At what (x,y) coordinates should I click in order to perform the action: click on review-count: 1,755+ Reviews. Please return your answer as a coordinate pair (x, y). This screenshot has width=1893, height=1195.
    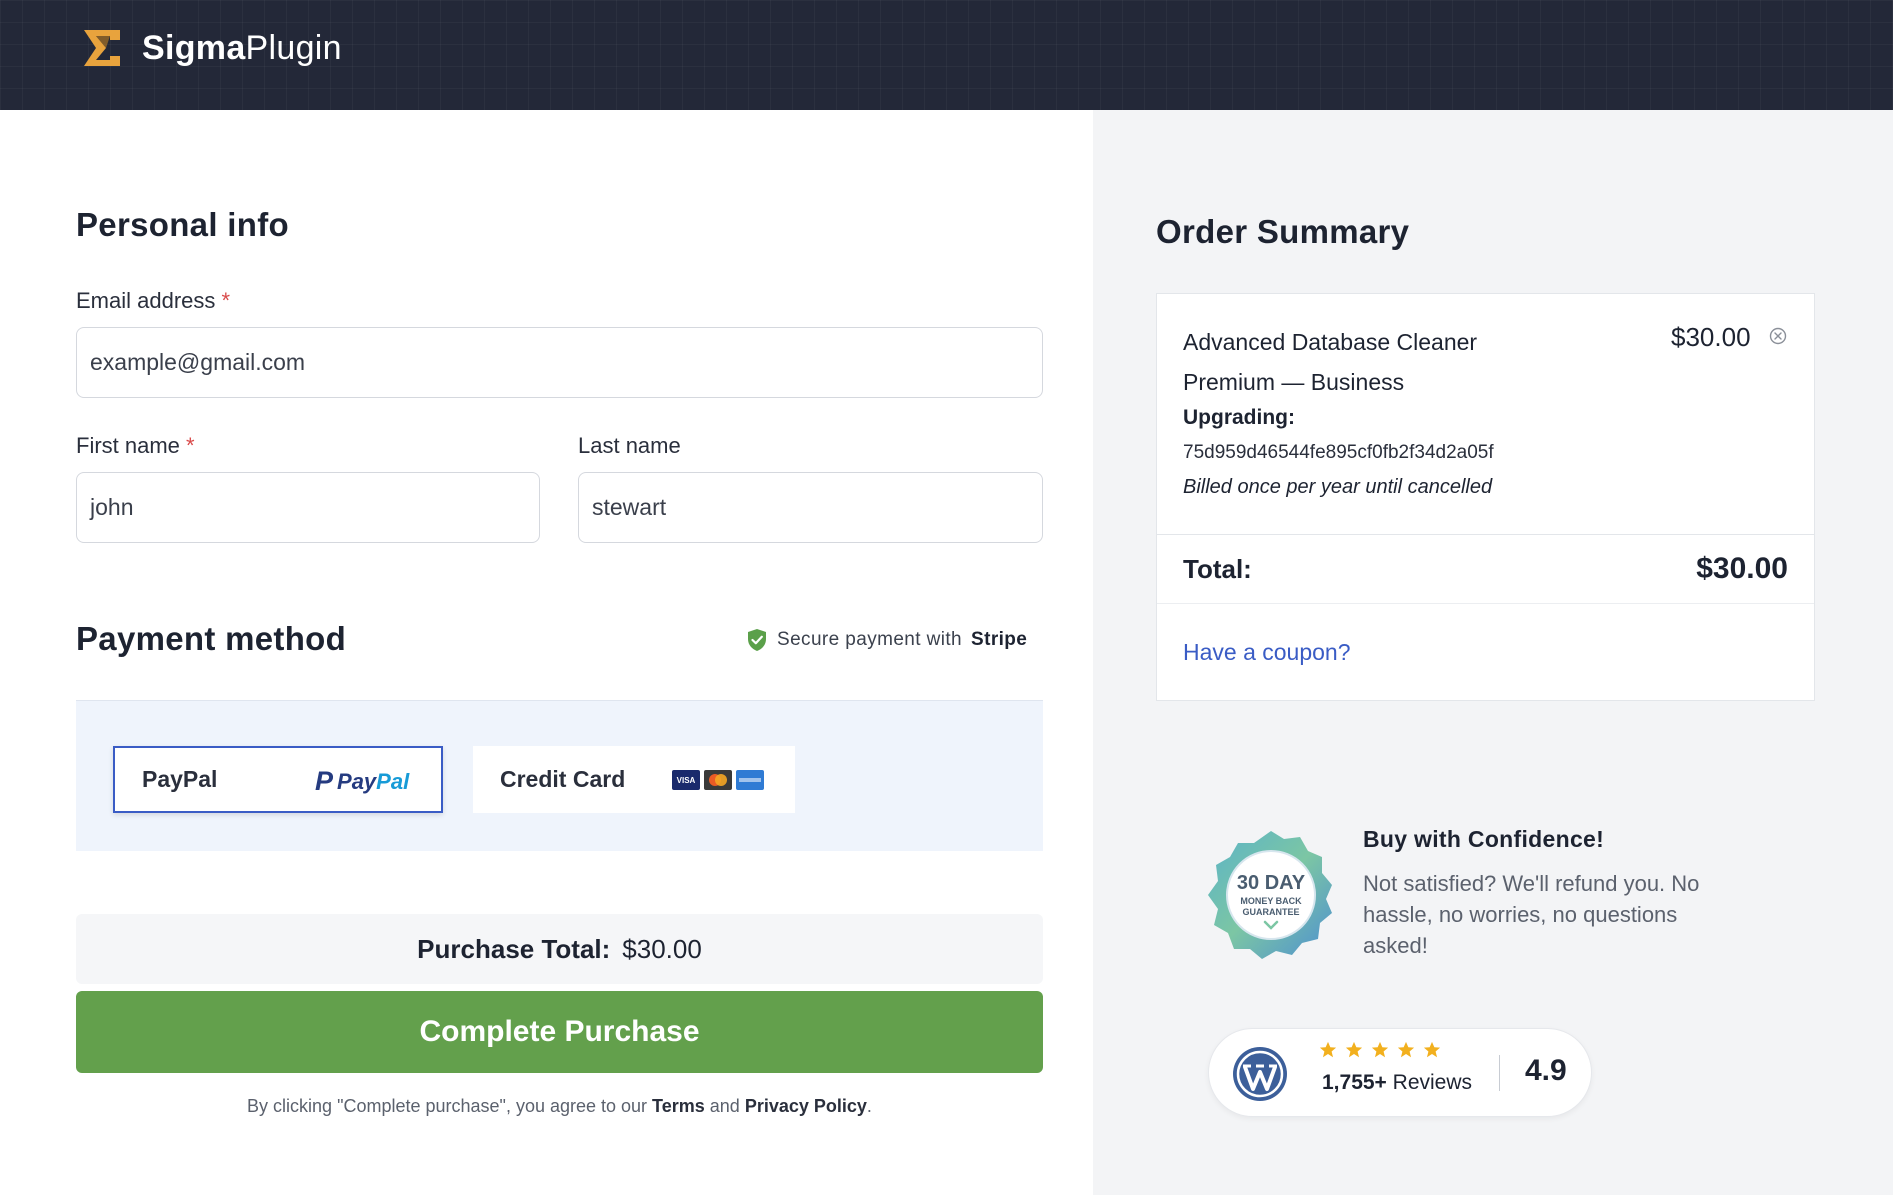
    Looking at the image, I should click on (1397, 1082).